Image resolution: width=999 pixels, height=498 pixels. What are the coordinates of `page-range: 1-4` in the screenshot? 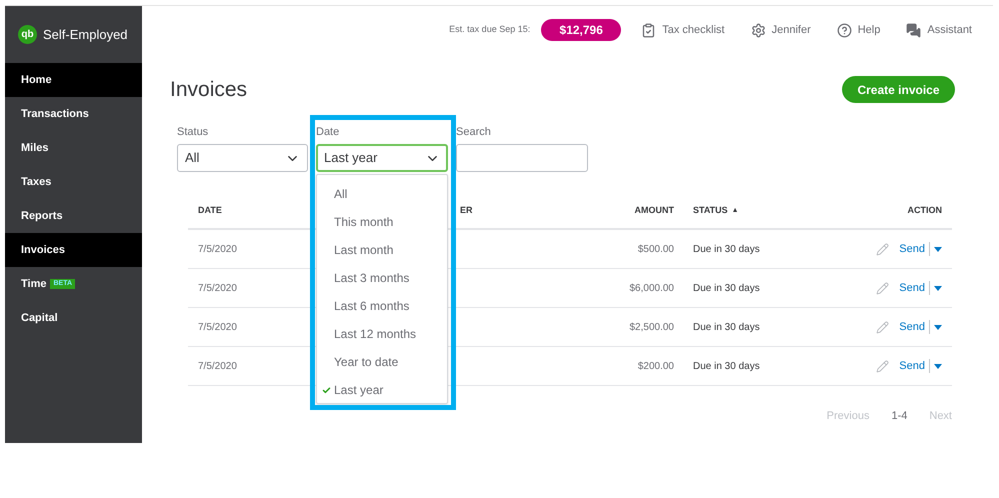 It's located at (899, 416).